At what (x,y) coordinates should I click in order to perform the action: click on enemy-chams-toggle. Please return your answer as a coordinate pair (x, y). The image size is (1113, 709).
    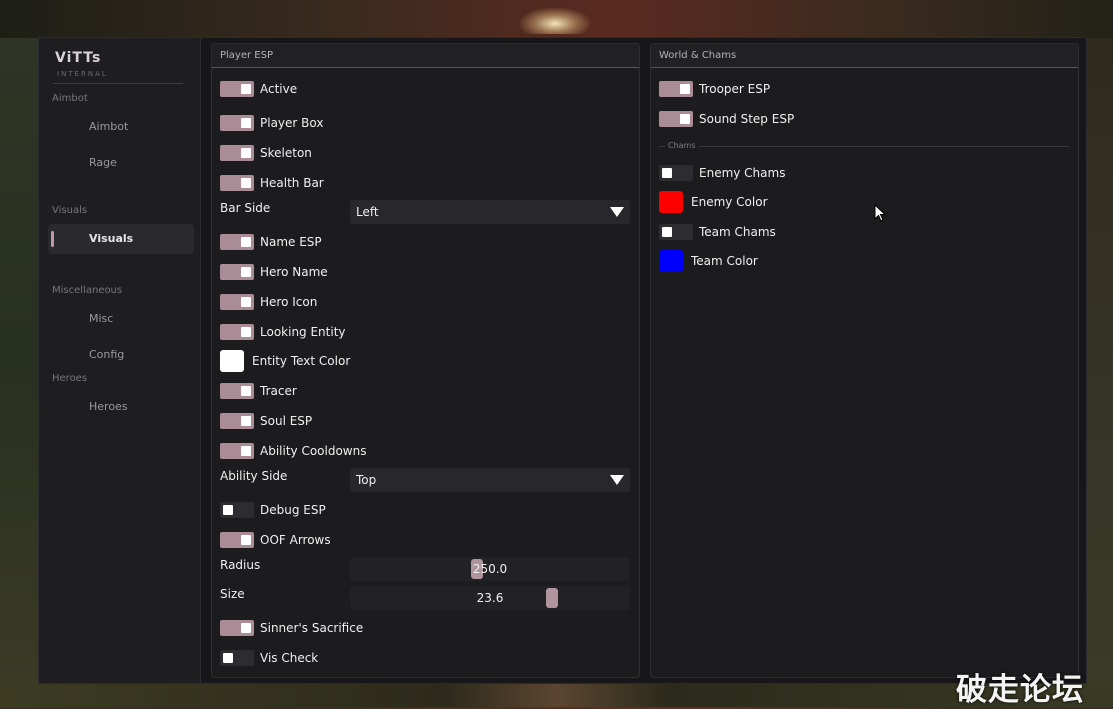
    Looking at the image, I should click on (676, 173).